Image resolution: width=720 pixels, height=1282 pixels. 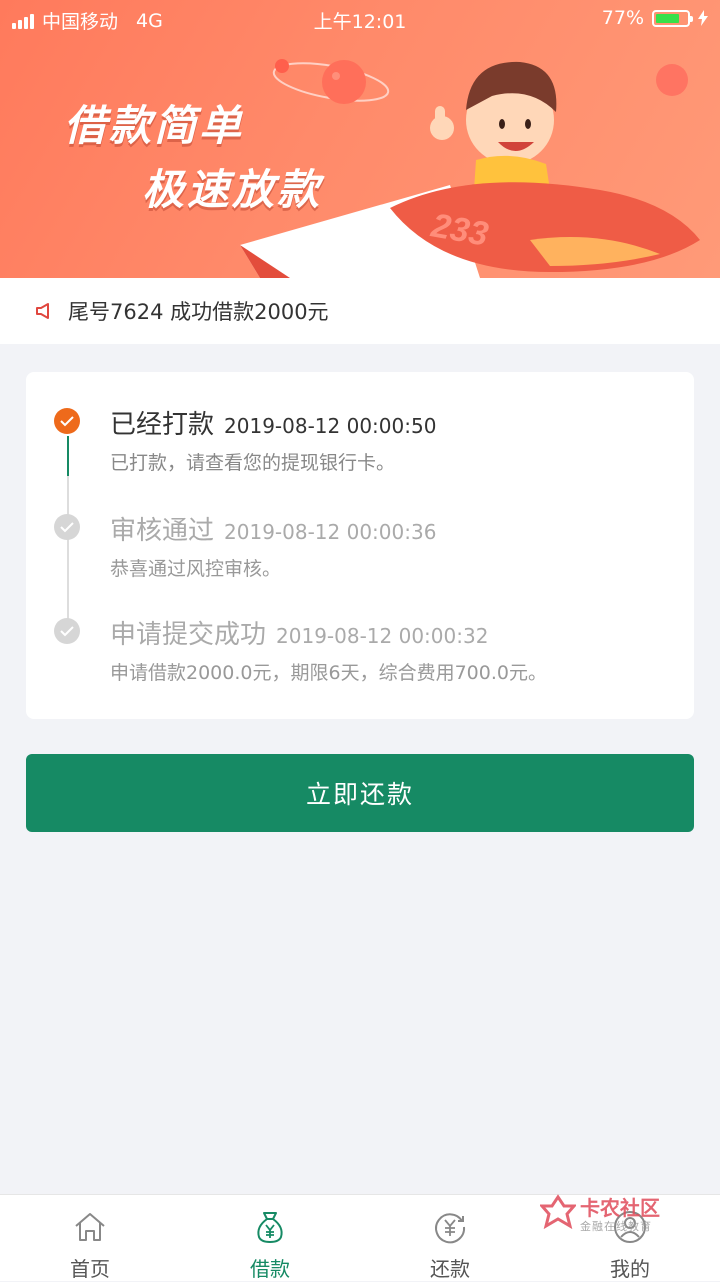 I want to click on step-title: 审核通过 2019-08-12 00:00:36, so click(x=273, y=528).